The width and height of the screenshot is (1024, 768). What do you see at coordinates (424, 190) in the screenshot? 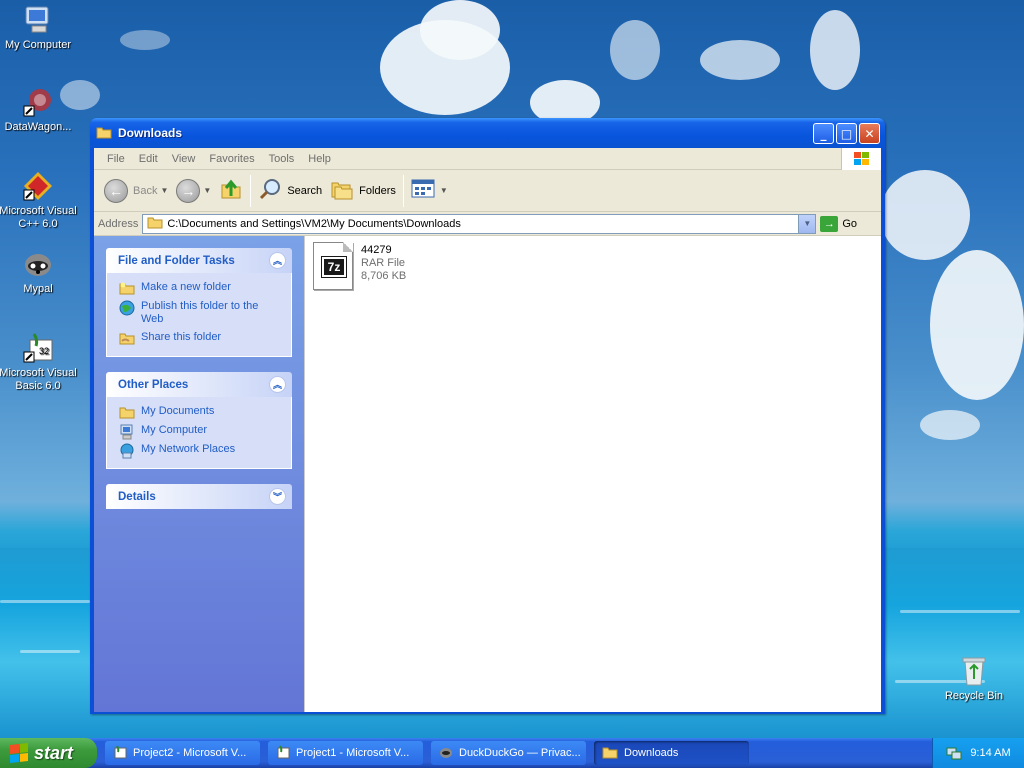
I see `views-icon` at bounding box center [424, 190].